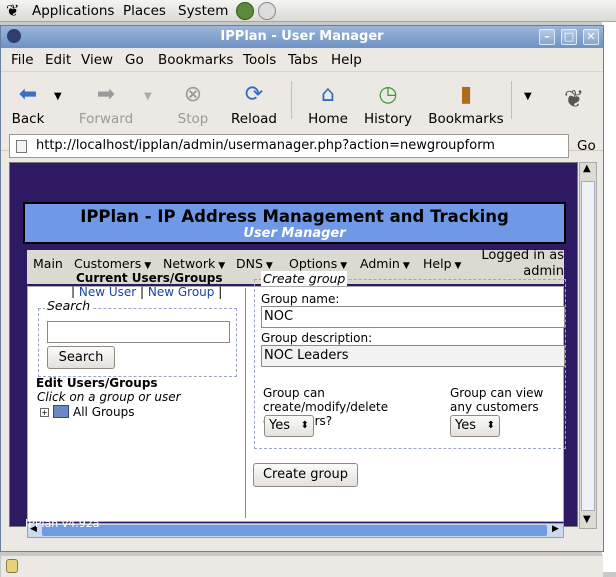  What do you see at coordinates (385, 263) in the screenshot?
I see `nav-admin: Admin ▼` at bounding box center [385, 263].